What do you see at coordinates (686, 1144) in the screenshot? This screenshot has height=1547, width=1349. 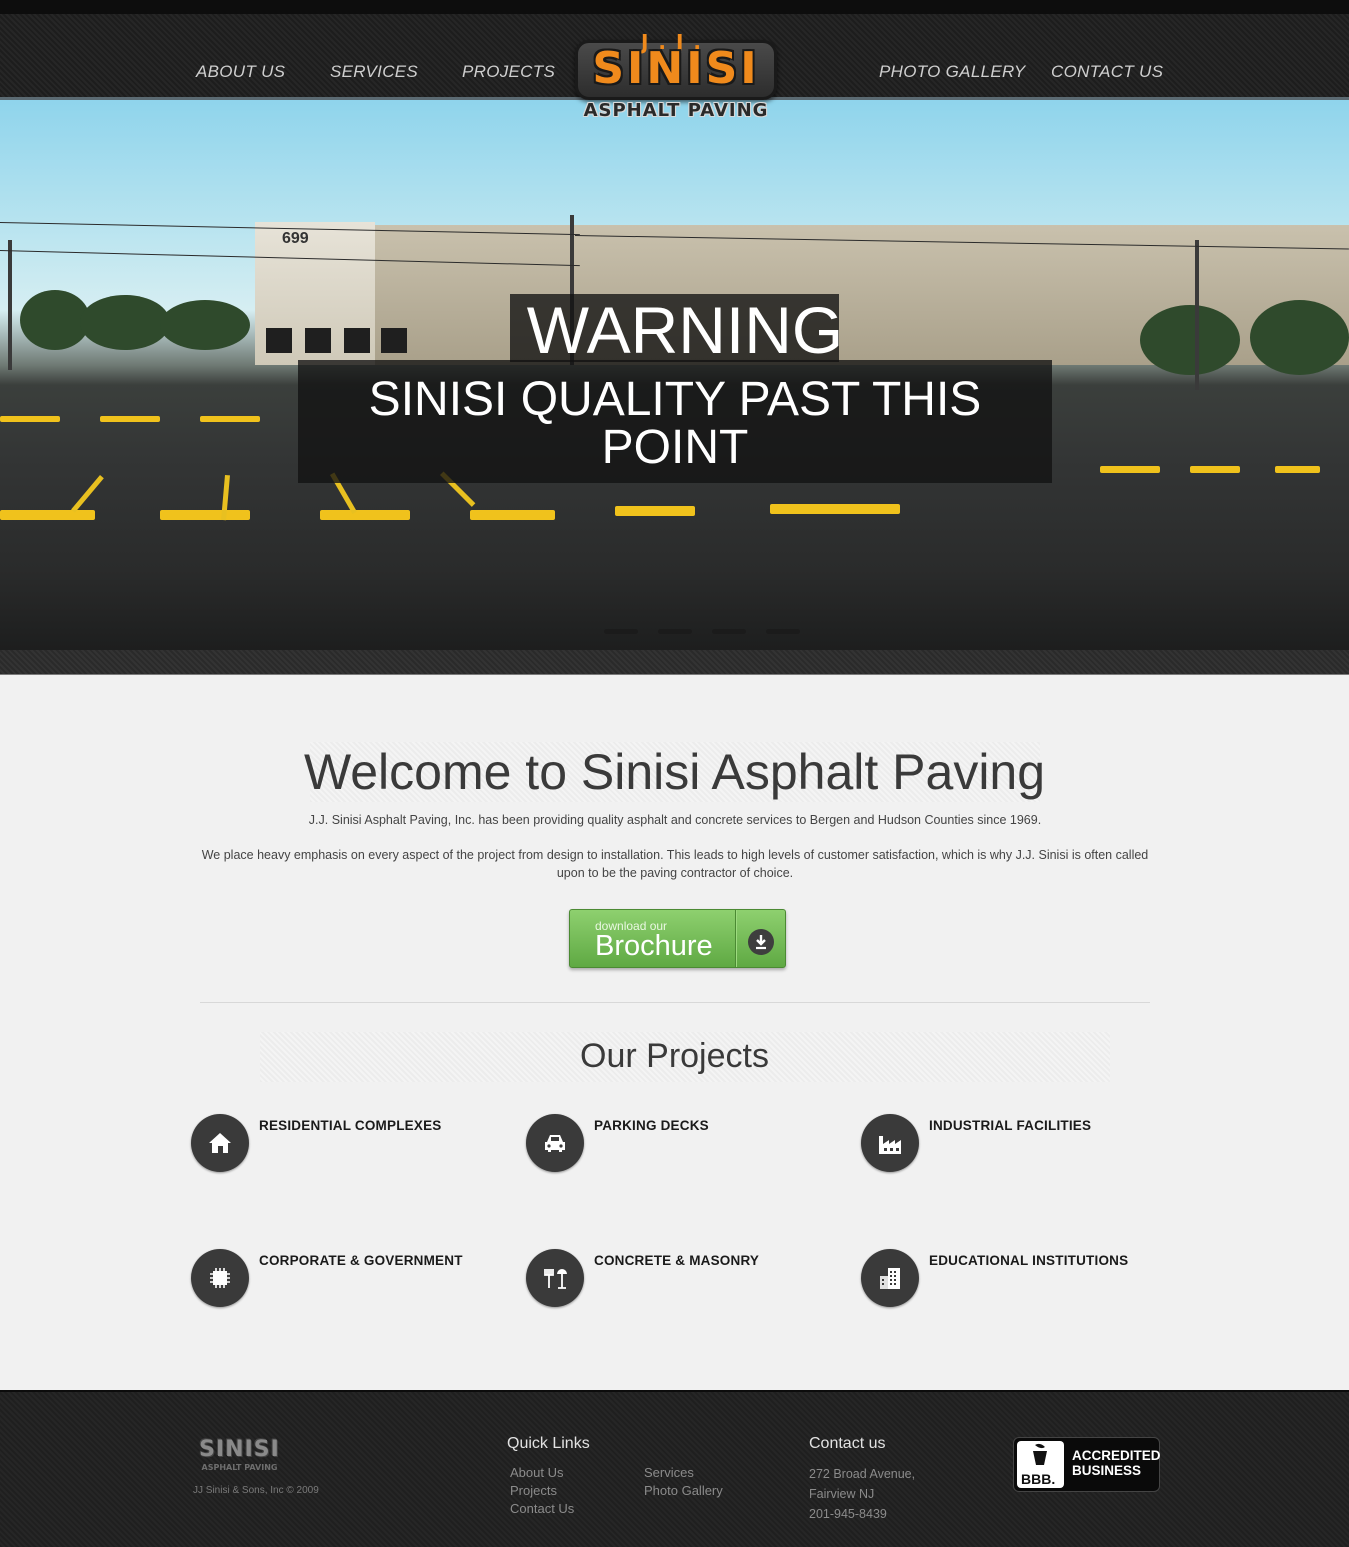 I see `project-parking-decks: PARKING DECKS` at bounding box center [686, 1144].